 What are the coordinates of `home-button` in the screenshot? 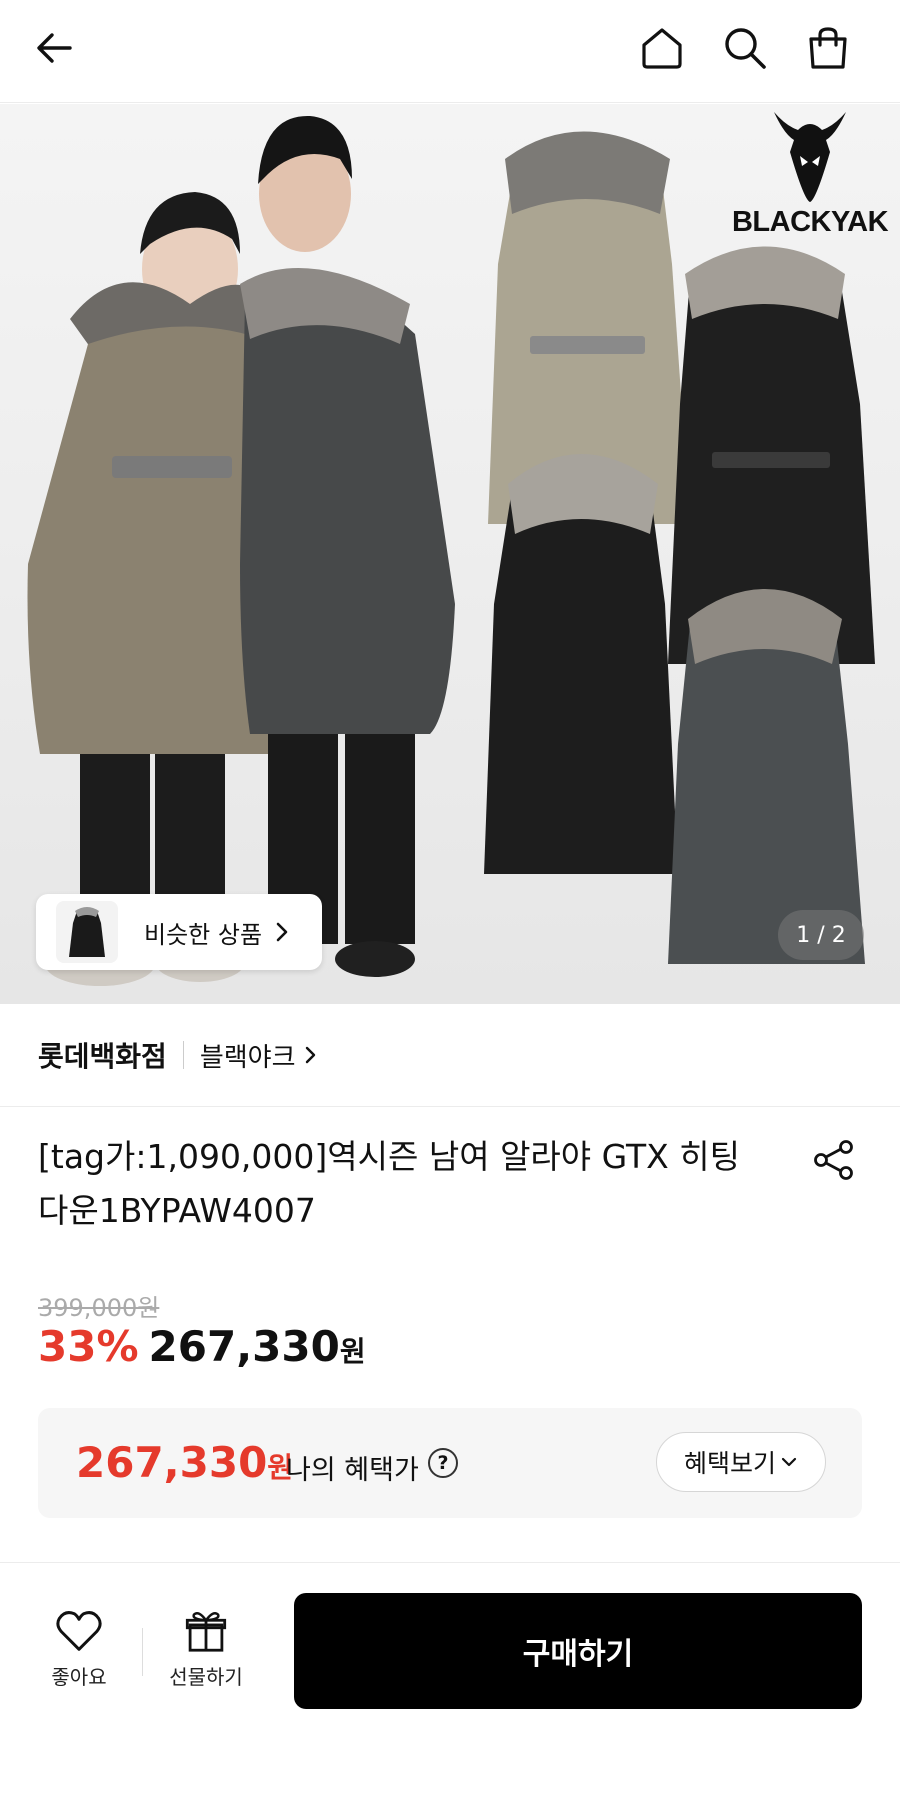 It's located at (662, 48).